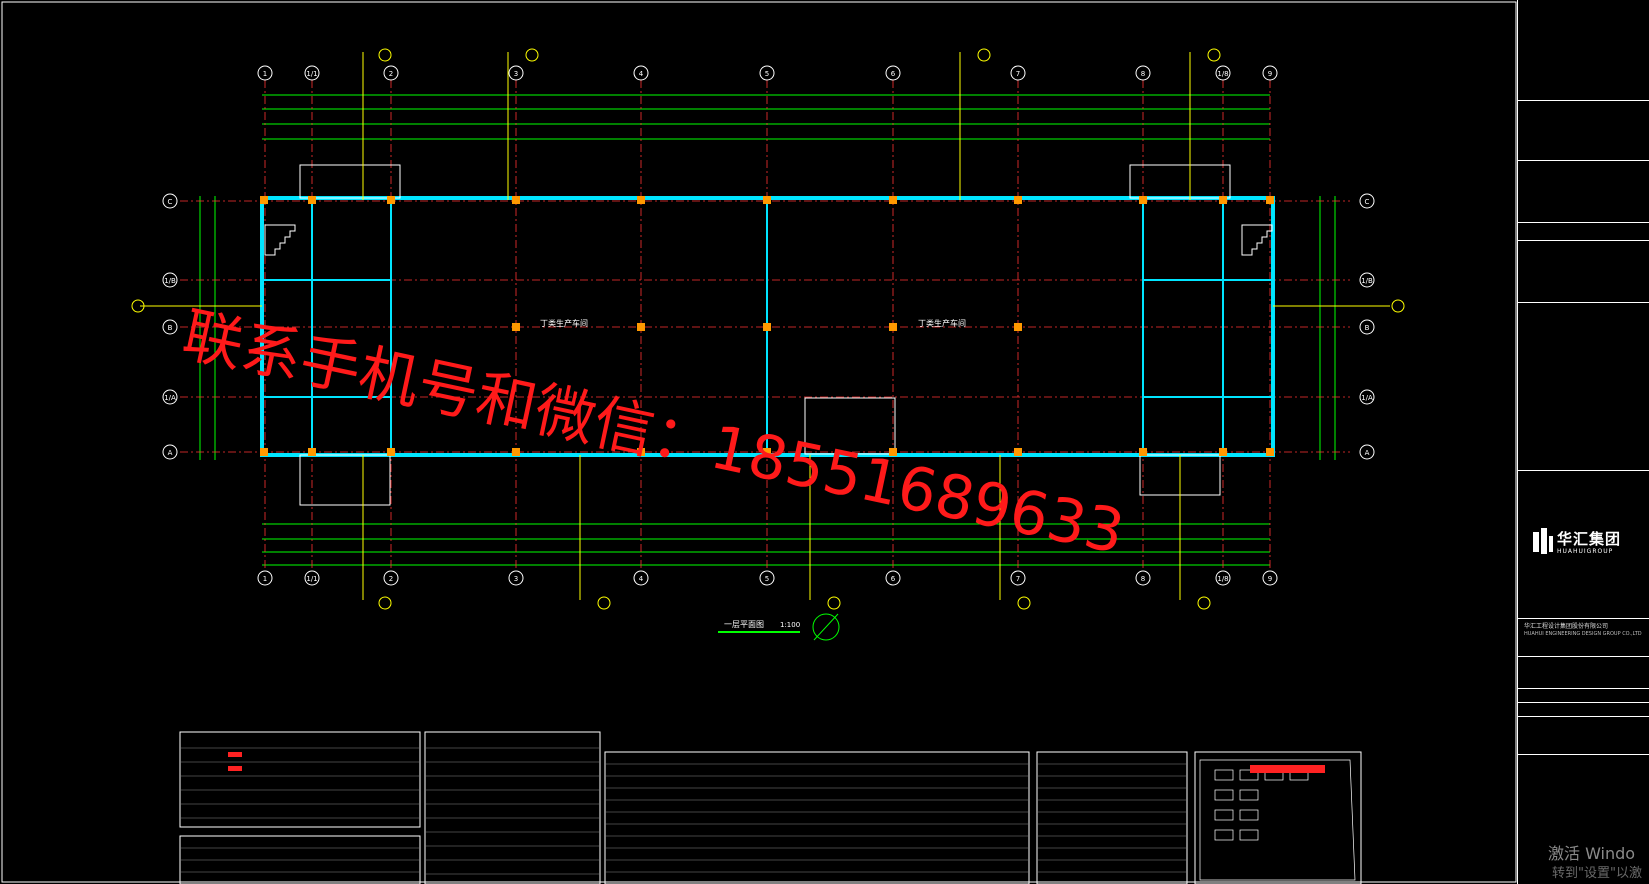 The height and width of the screenshot is (884, 1649). Describe the element at coordinates (767, 579) in the screenshot. I see `grid-bottom-5-label: 5` at that location.